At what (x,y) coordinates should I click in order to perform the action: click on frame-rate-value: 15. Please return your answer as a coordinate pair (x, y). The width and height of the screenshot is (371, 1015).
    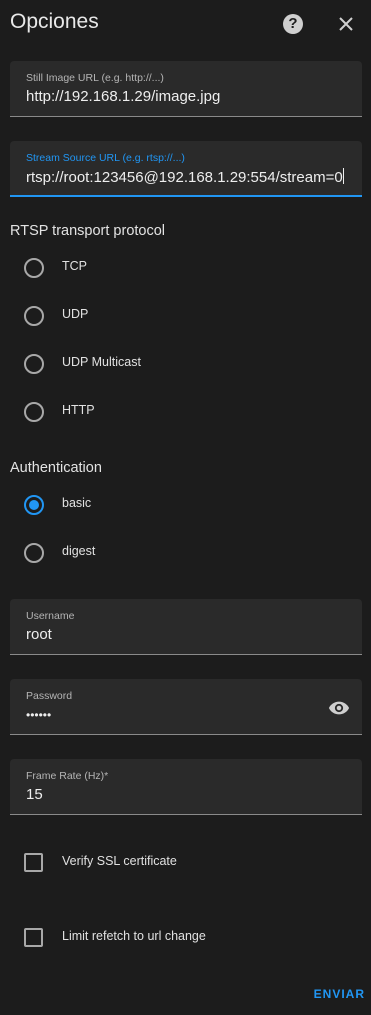
    Looking at the image, I should click on (34, 794).